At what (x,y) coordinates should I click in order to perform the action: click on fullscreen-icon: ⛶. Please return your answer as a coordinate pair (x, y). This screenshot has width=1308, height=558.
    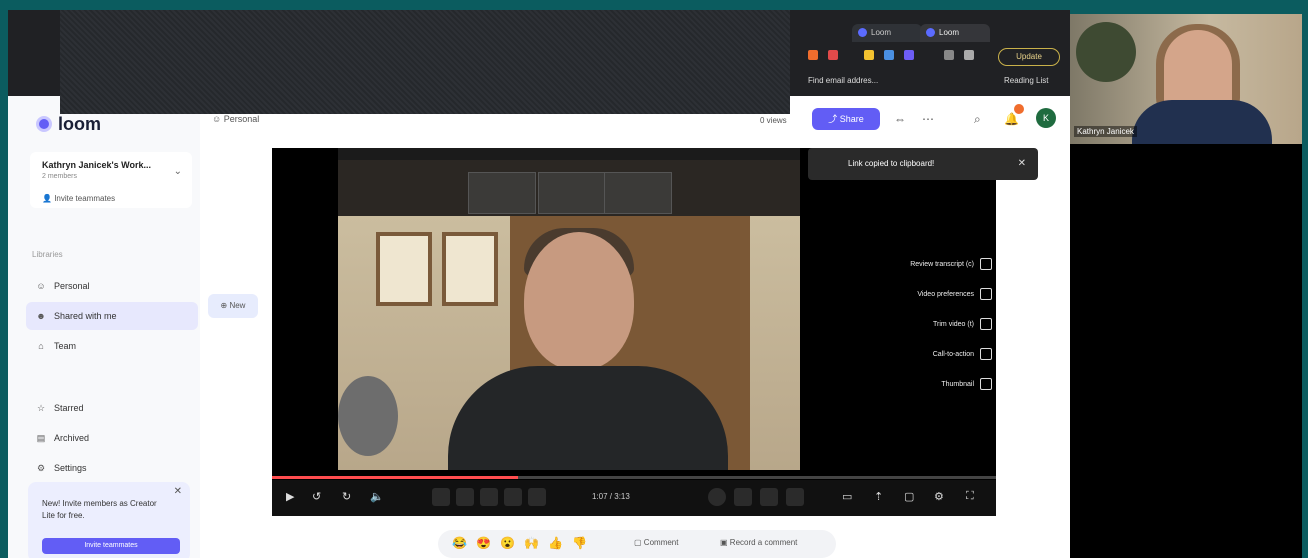
    Looking at the image, I should click on (970, 496).